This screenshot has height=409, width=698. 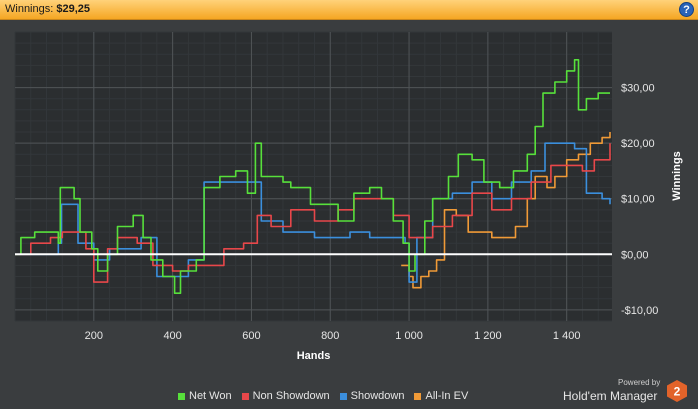 What do you see at coordinates (610, 396) in the screenshot?
I see `brand-name: Hold'em Manager` at bounding box center [610, 396].